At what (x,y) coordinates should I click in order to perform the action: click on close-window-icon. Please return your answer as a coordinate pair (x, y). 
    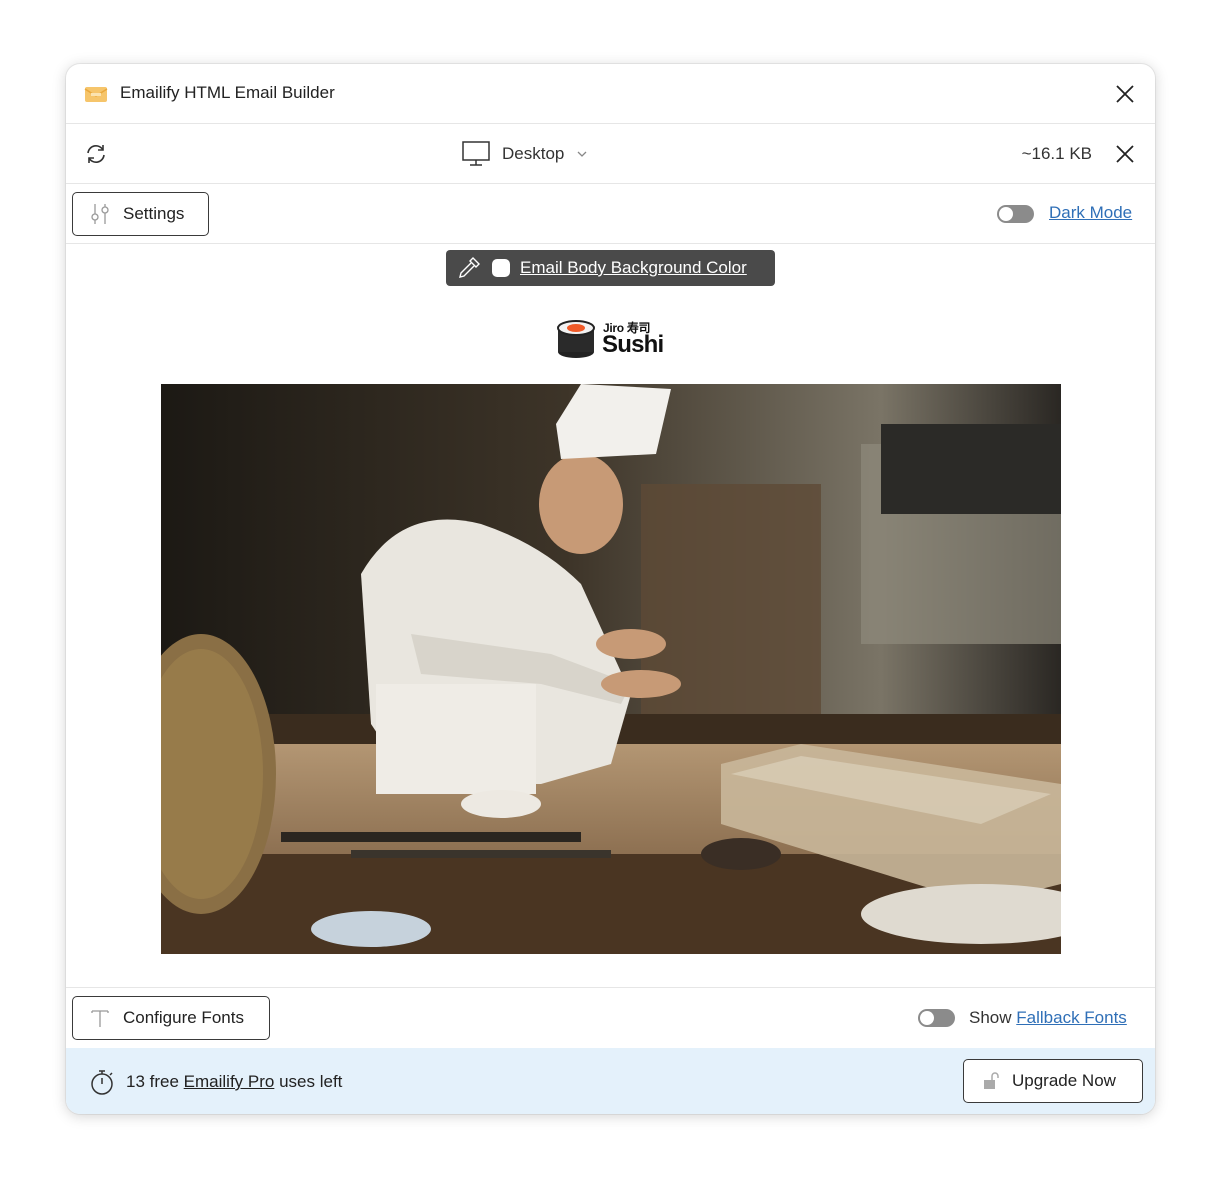
    Looking at the image, I should click on (1125, 94).